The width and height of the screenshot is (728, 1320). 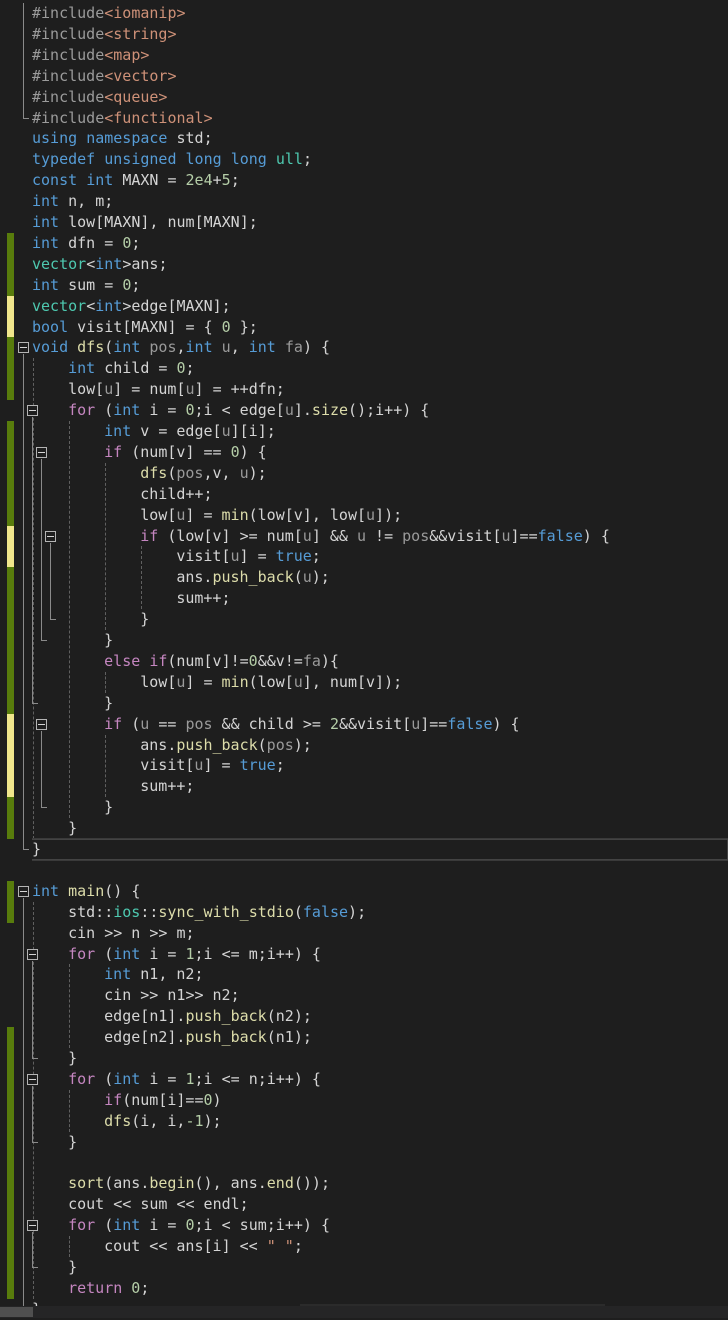 I want to click on code-token-punc: ]., so click(x=176, y=1037).